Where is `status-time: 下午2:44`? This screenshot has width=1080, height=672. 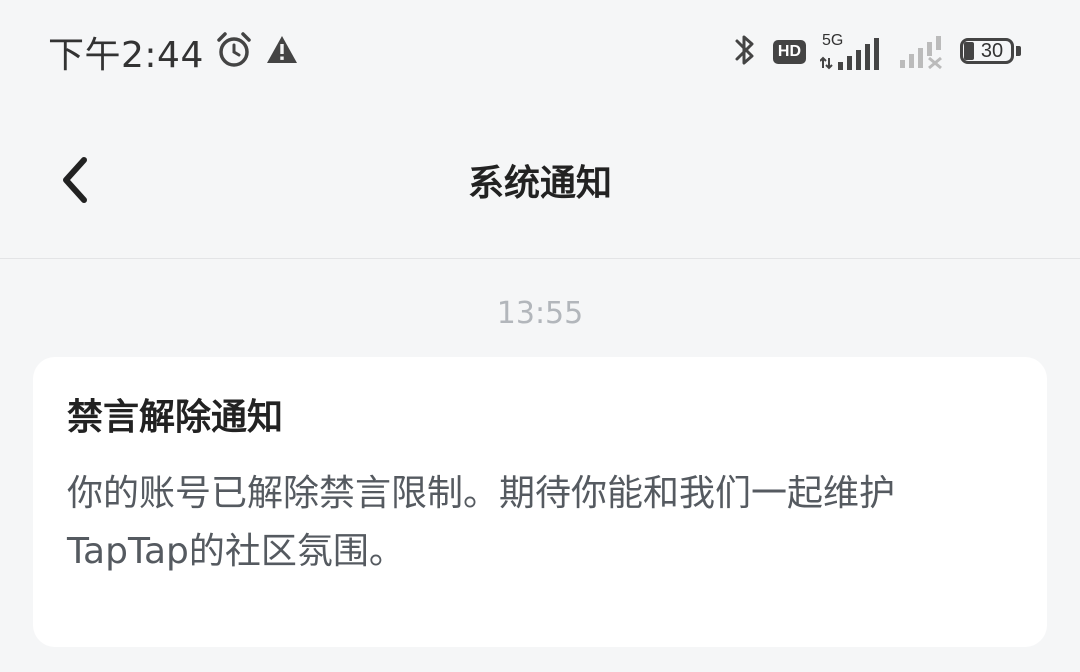
status-time: 下午2:44 is located at coordinates (126, 55).